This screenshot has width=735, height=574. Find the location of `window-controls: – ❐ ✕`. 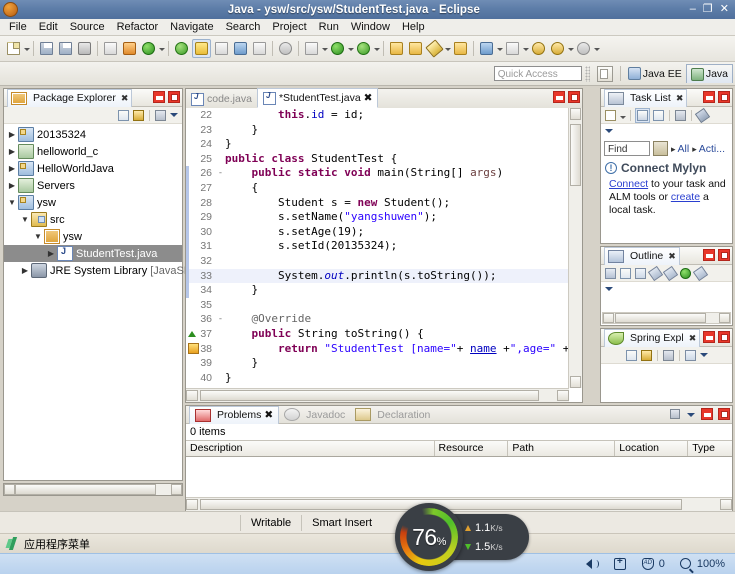

window-controls: – ❐ ✕ is located at coordinates (712, 9).